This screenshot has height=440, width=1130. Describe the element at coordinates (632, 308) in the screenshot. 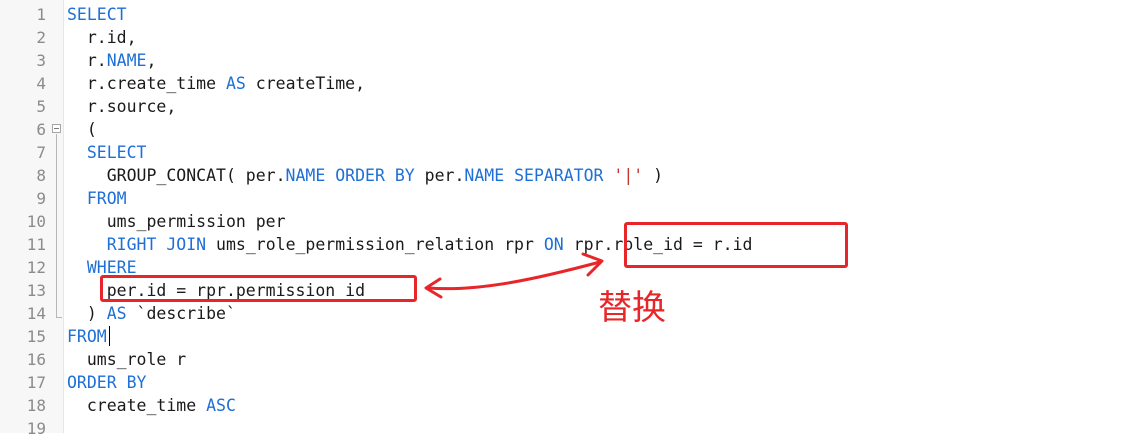

I see `annotation-note: 替换` at that location.